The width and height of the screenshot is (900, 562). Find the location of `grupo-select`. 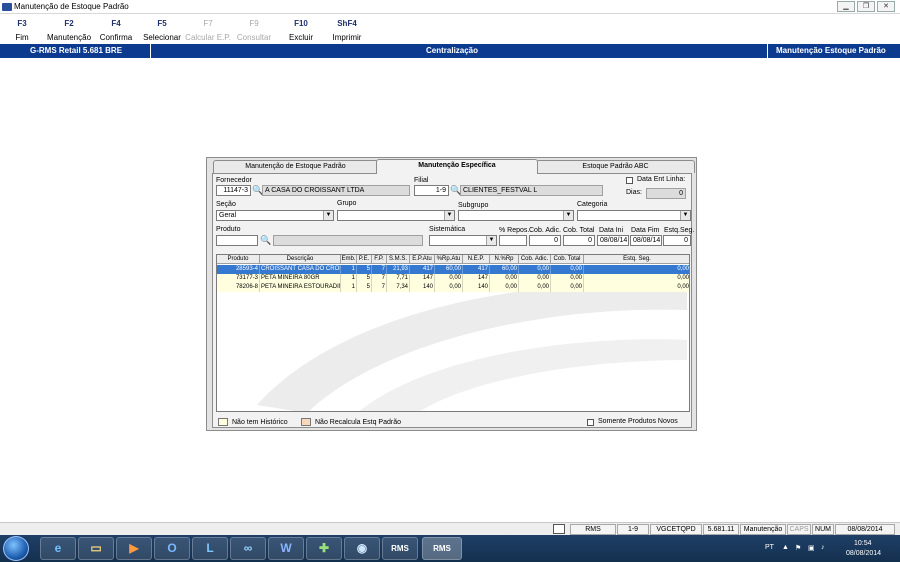

grupo-select is located at coordinates (396, 215).